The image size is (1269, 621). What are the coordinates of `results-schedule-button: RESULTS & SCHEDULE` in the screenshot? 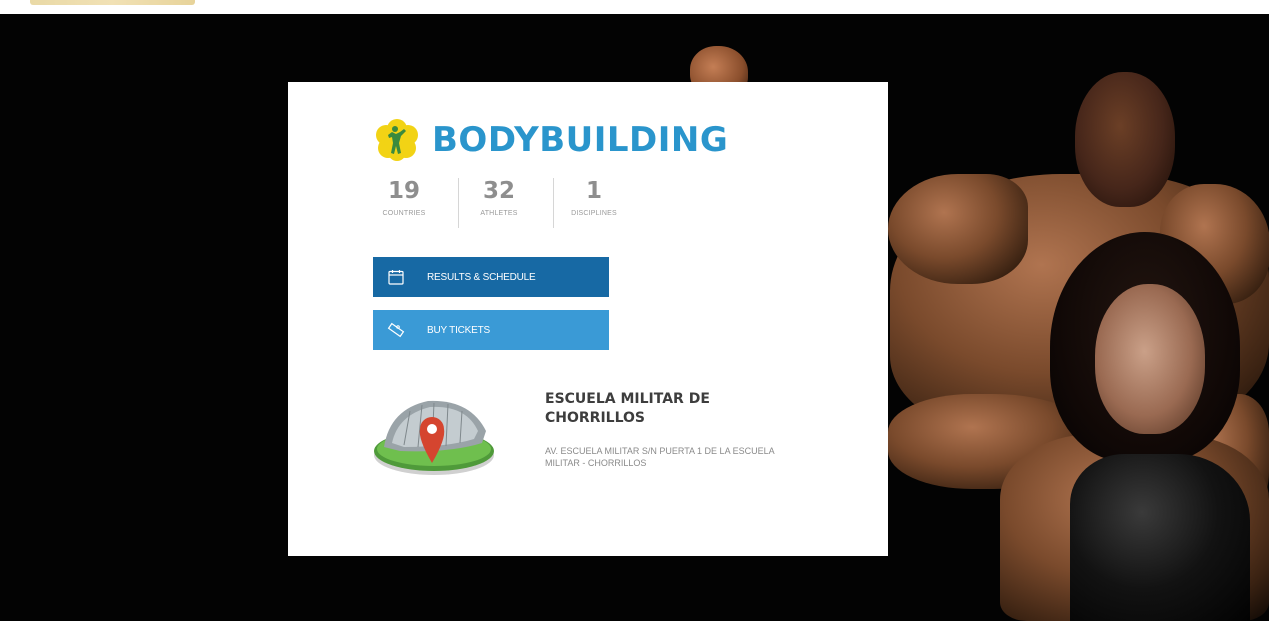 It's located at (491, 277).